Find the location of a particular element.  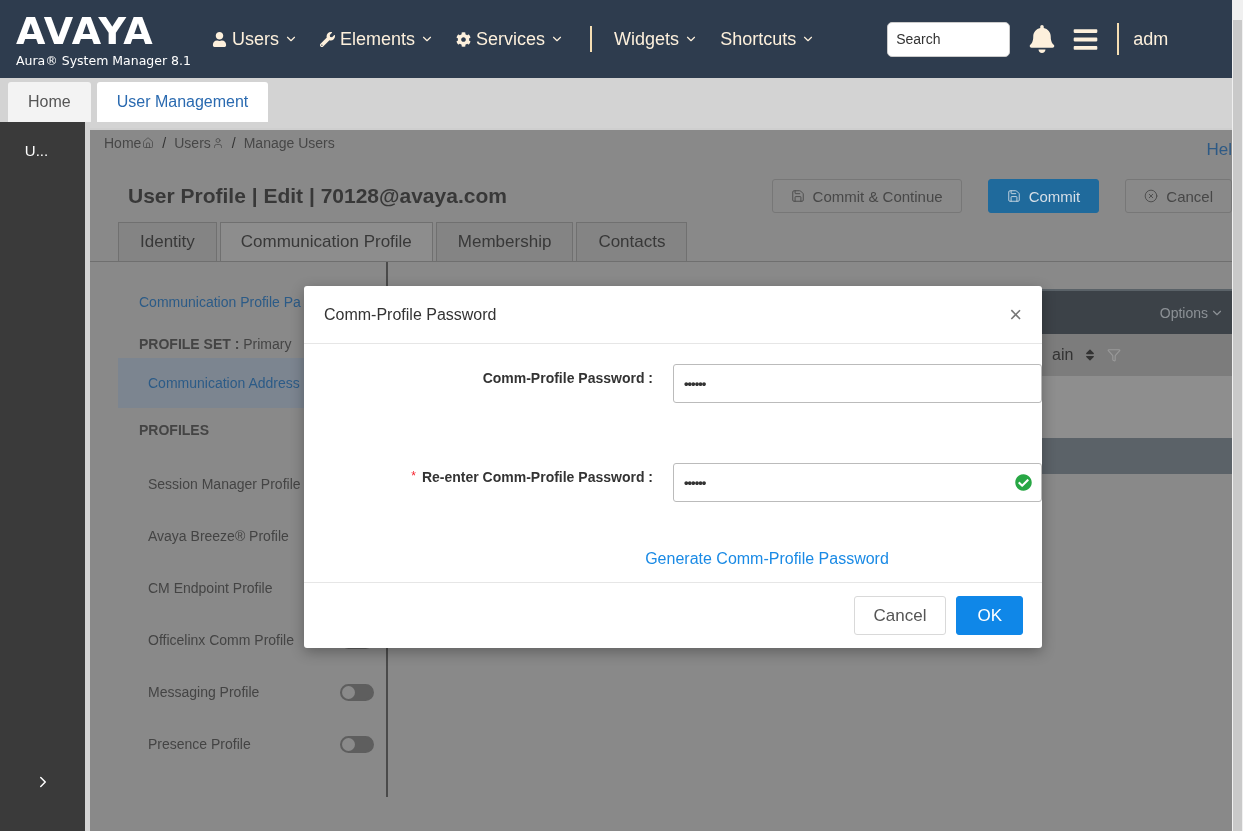

help-link: Hel is located at coordinates (1219, 150).